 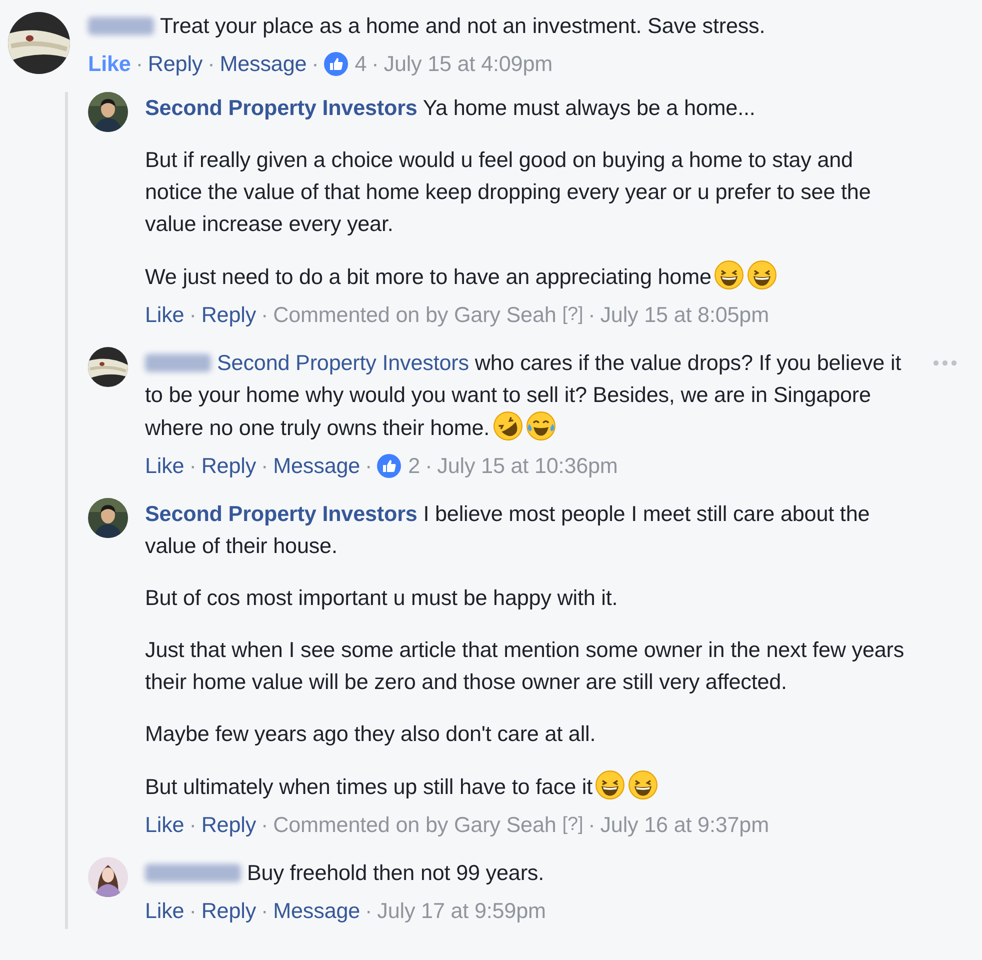 I want to click on comment-text: But of cos most important u must be happy with it., so click(x=382, y=598).